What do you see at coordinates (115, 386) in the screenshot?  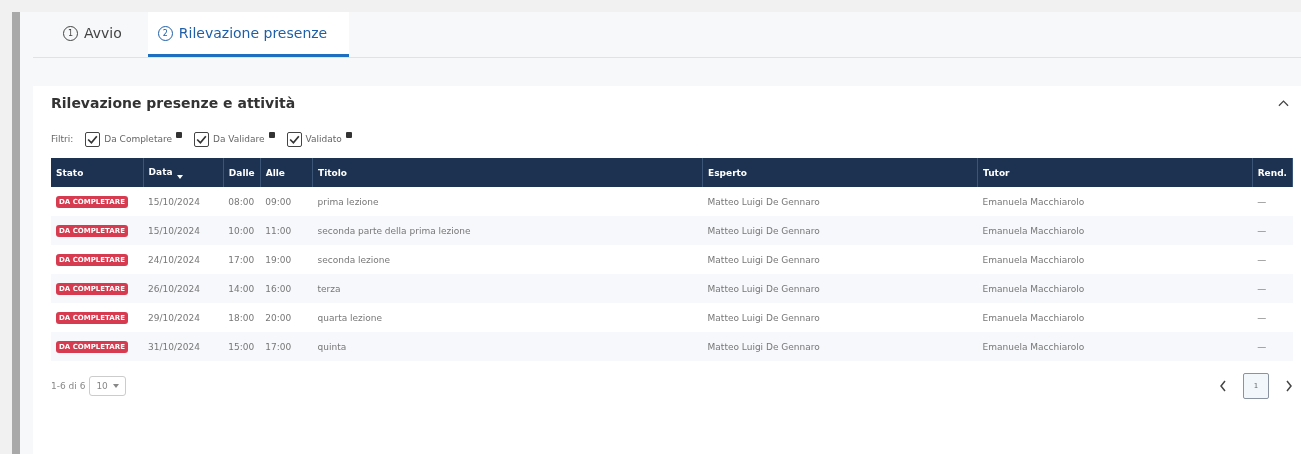 I see `caret-icon` at bounding box center [115, 386].